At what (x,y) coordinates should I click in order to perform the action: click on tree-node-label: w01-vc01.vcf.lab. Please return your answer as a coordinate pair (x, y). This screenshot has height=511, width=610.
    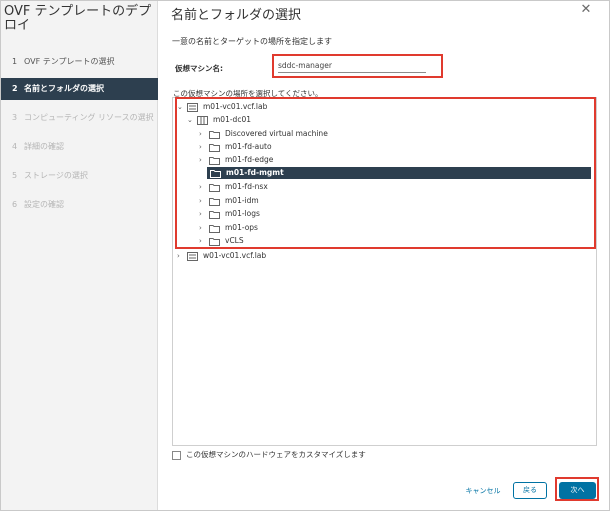
    Looking at the image, I should click on (235, 255).